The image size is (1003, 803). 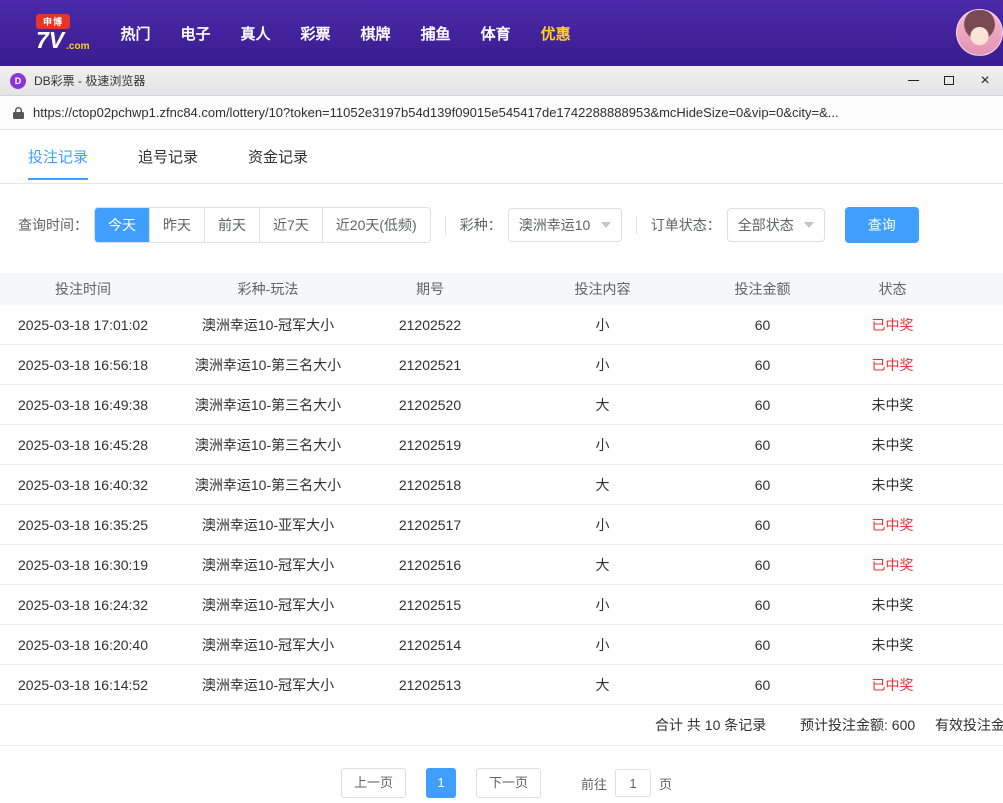 I want to click on cell-issue: 21202522, so click(x=430, y=324).